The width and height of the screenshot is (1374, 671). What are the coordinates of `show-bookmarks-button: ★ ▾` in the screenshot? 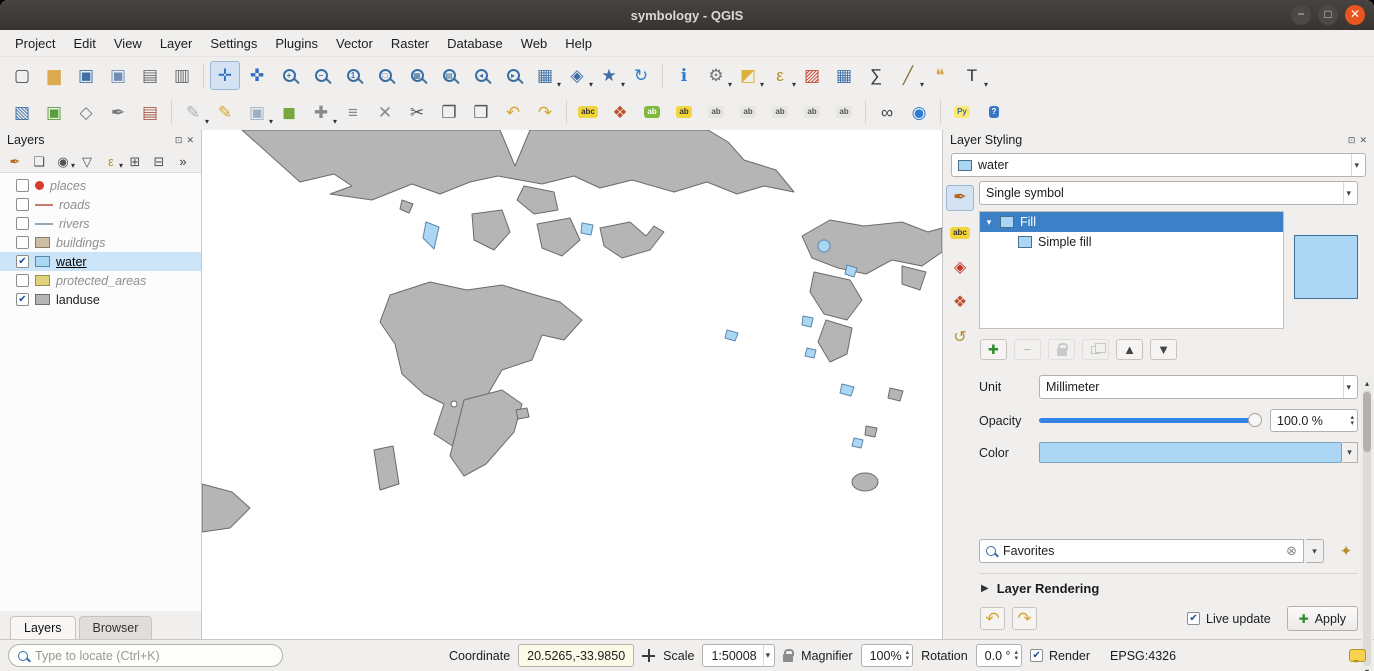 It's located at (609, 75).